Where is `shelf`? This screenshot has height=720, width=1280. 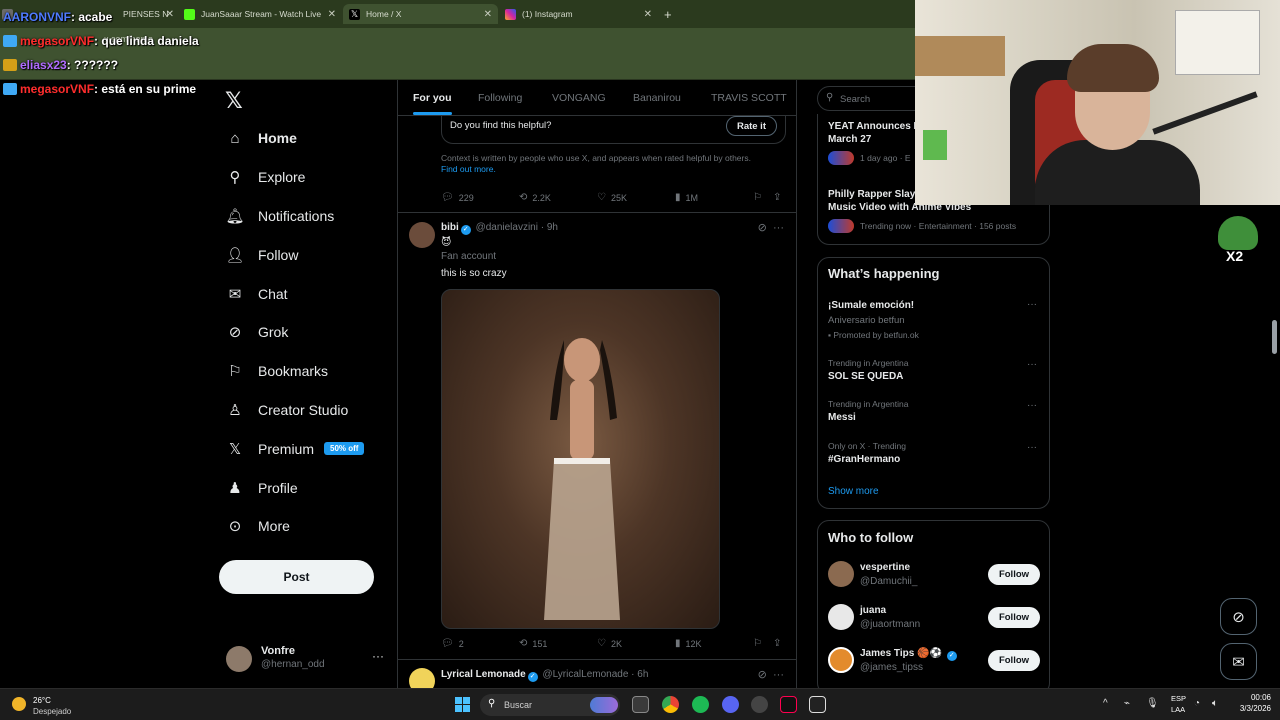 shelf is located at coordinates (960, 56).